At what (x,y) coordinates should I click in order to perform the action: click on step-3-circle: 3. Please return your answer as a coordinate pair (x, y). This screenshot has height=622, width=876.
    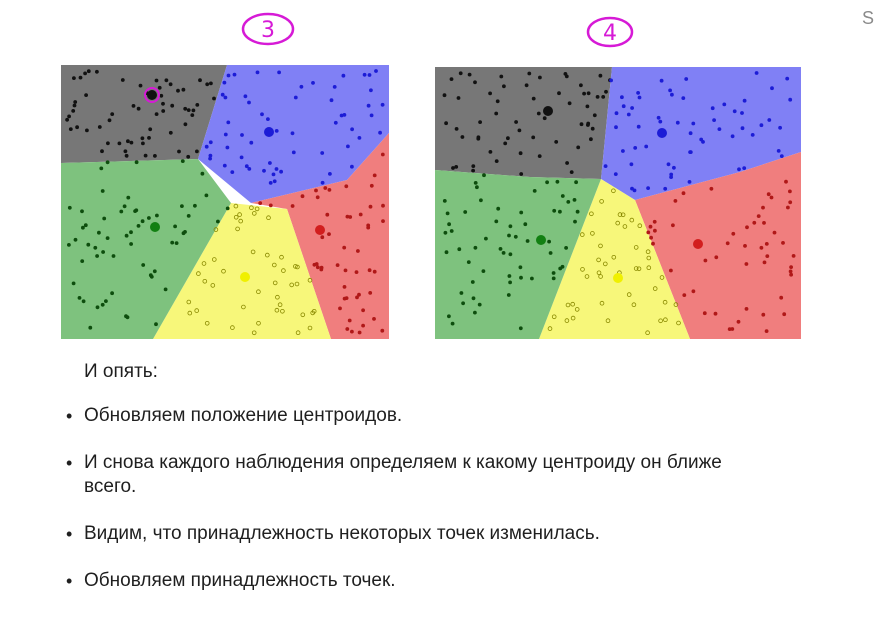
    Looking at the image, I should click on (268, 29).